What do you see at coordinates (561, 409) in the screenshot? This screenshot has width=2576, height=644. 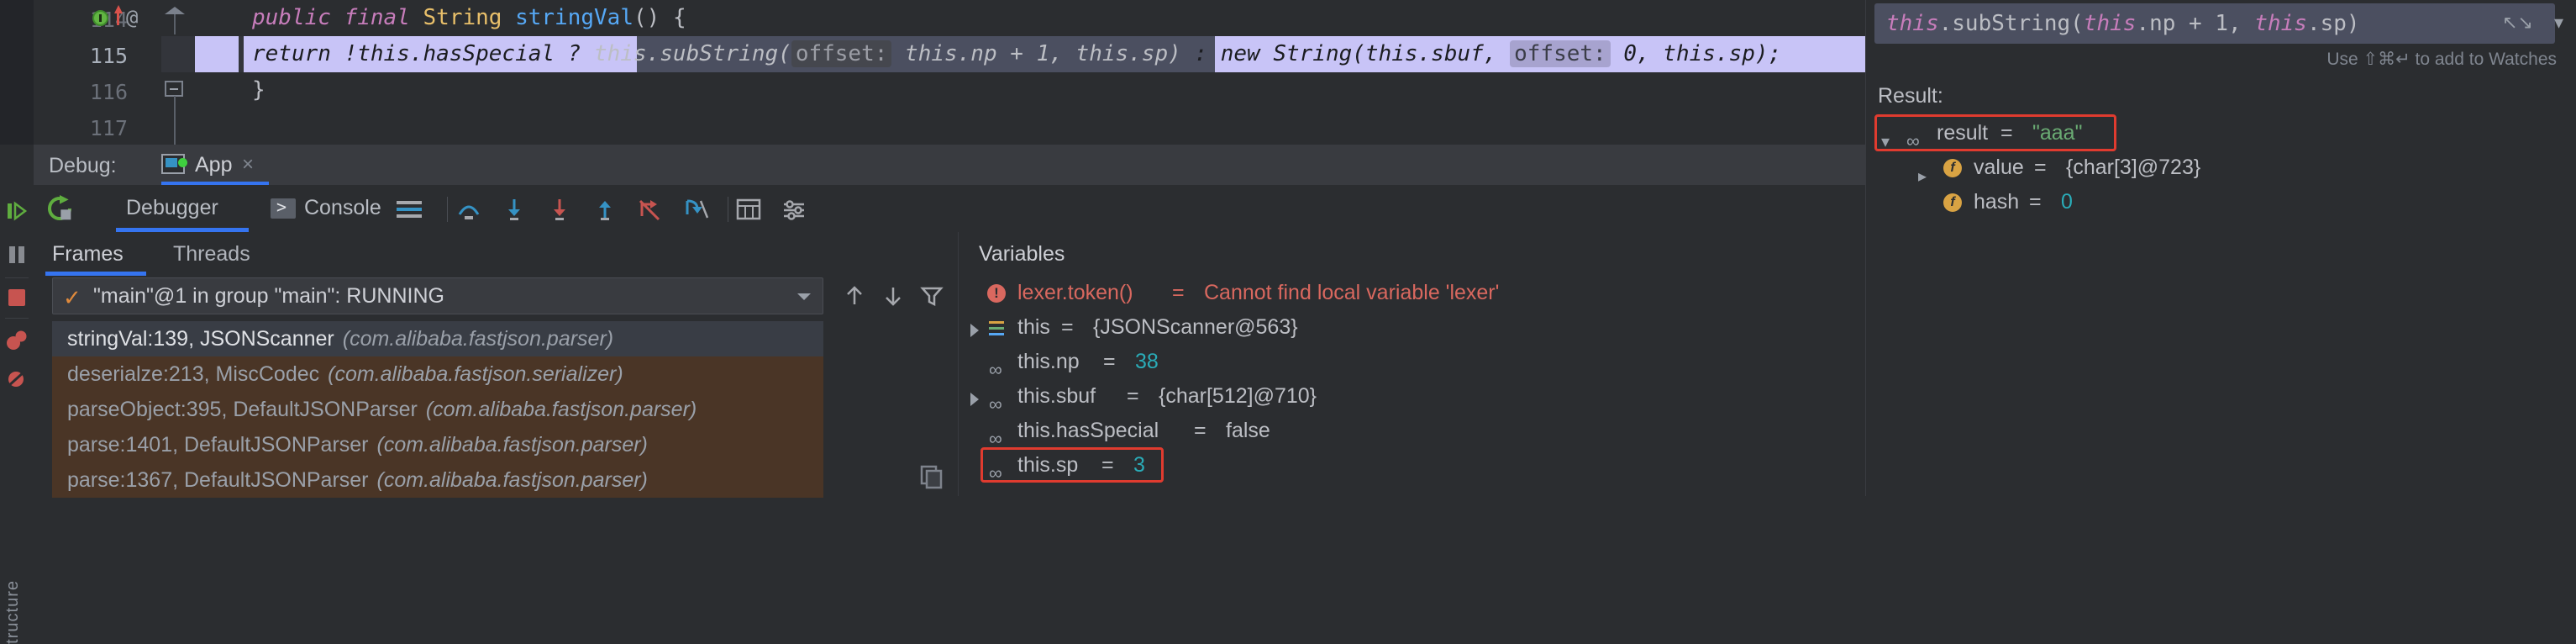 I see `frame-package: (com.alibaba.fastjson.parser)` at bounding box center [561, 409].